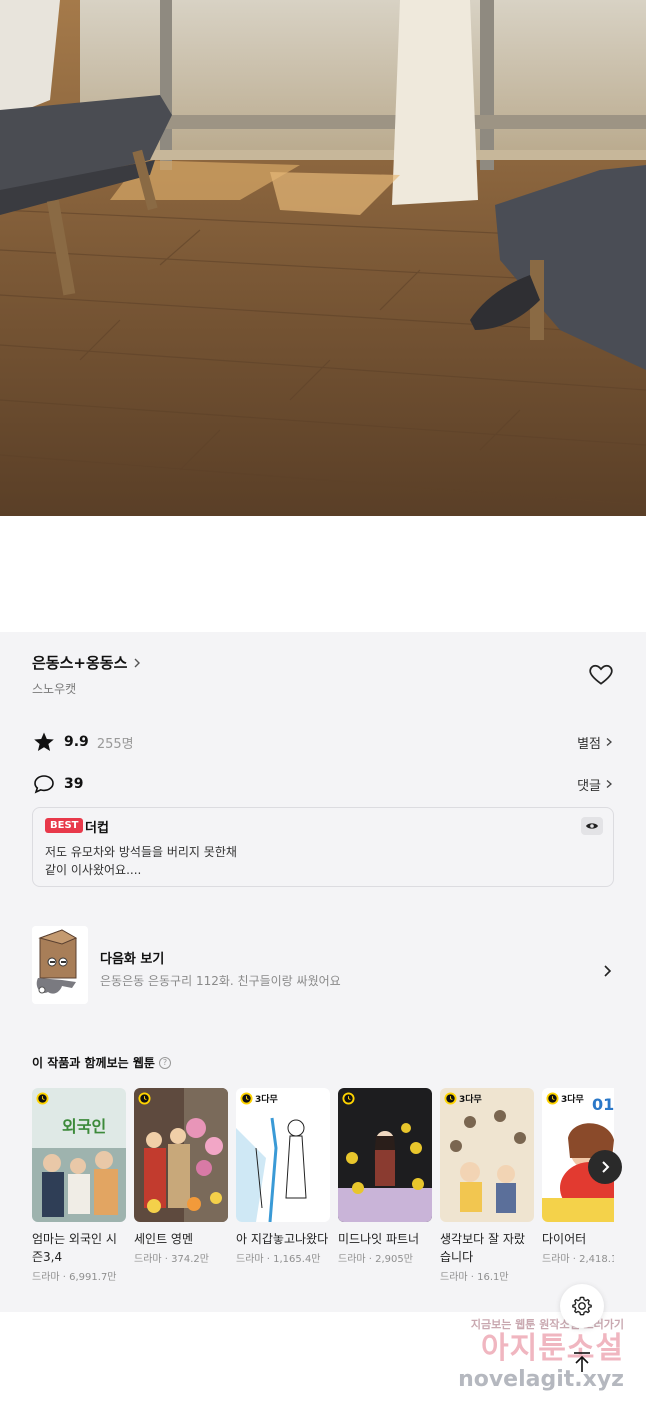 This screenshot has width=646, height=1427. I want to click on carousel-next-button, so click(605, 1167).